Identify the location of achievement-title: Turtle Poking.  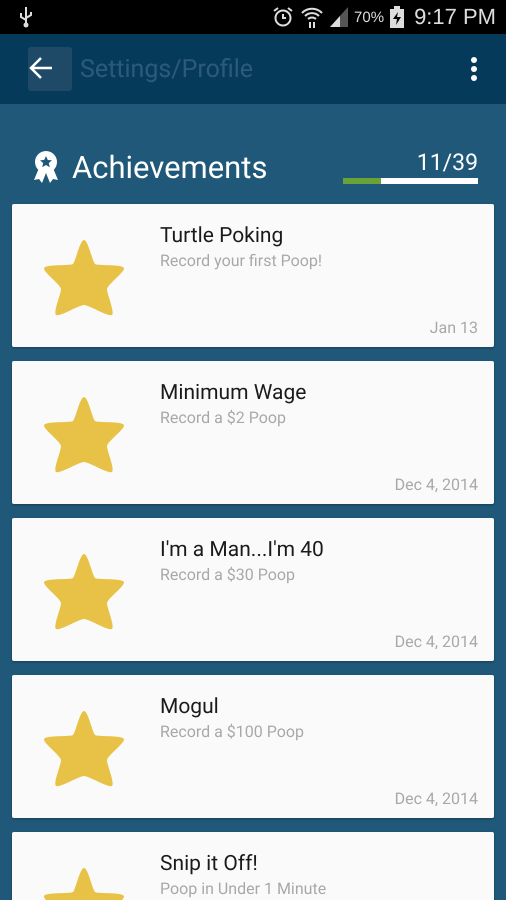
(222, 236).